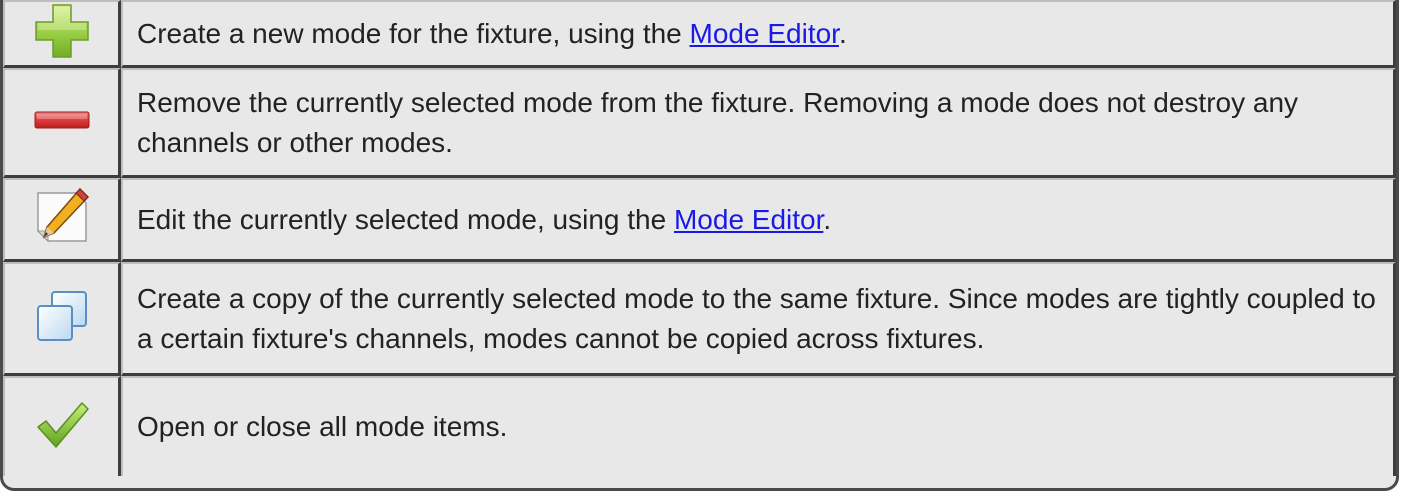 The width and height of the screenshot is (1407, 497). I want to click on expand-collapse-icon, so click(62, 427).